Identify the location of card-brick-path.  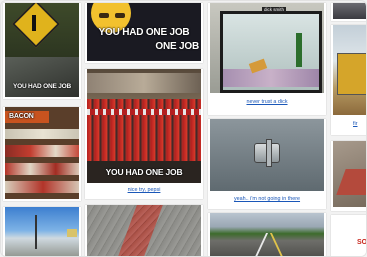
(144, 230).